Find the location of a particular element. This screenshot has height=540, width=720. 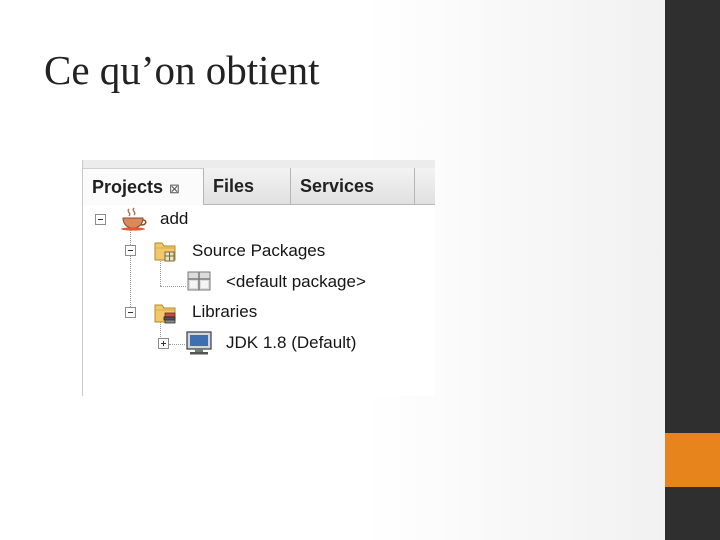

jdk-platform-icon is located at coordinates (199, 343).